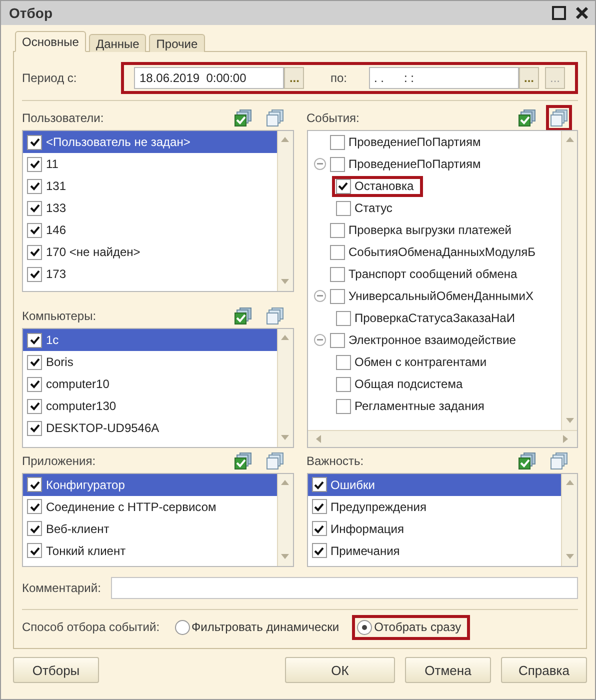 Image resolution: width=596 pixels, height=700 pixels. What do you see at coordinates (411, 627) in the screenshot?
I see `radio-option: Отобрать сразу` at bounding box center [411, 627].